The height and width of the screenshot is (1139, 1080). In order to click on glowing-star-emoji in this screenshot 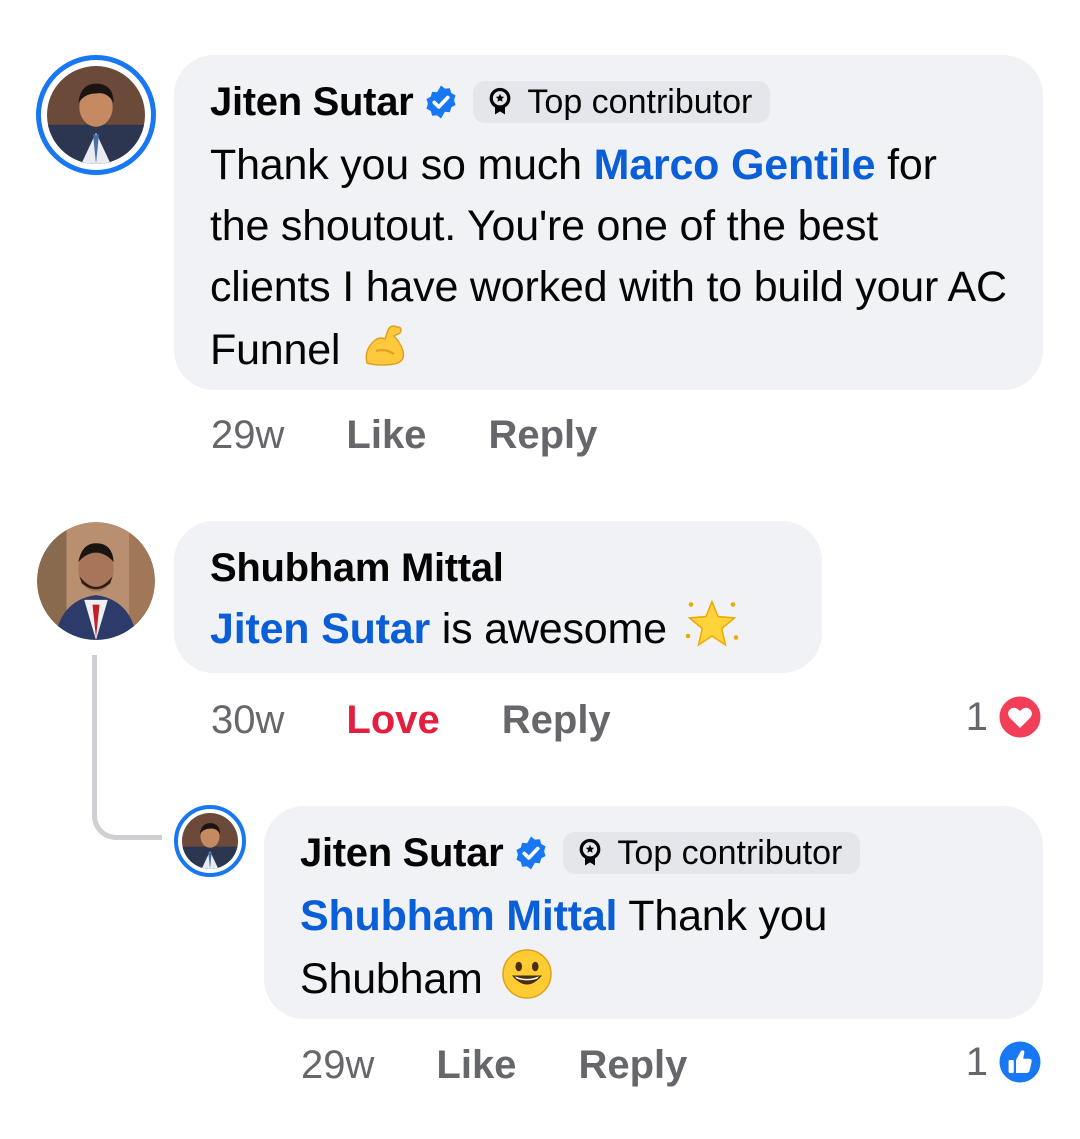, I will do `click(711, 623)`.